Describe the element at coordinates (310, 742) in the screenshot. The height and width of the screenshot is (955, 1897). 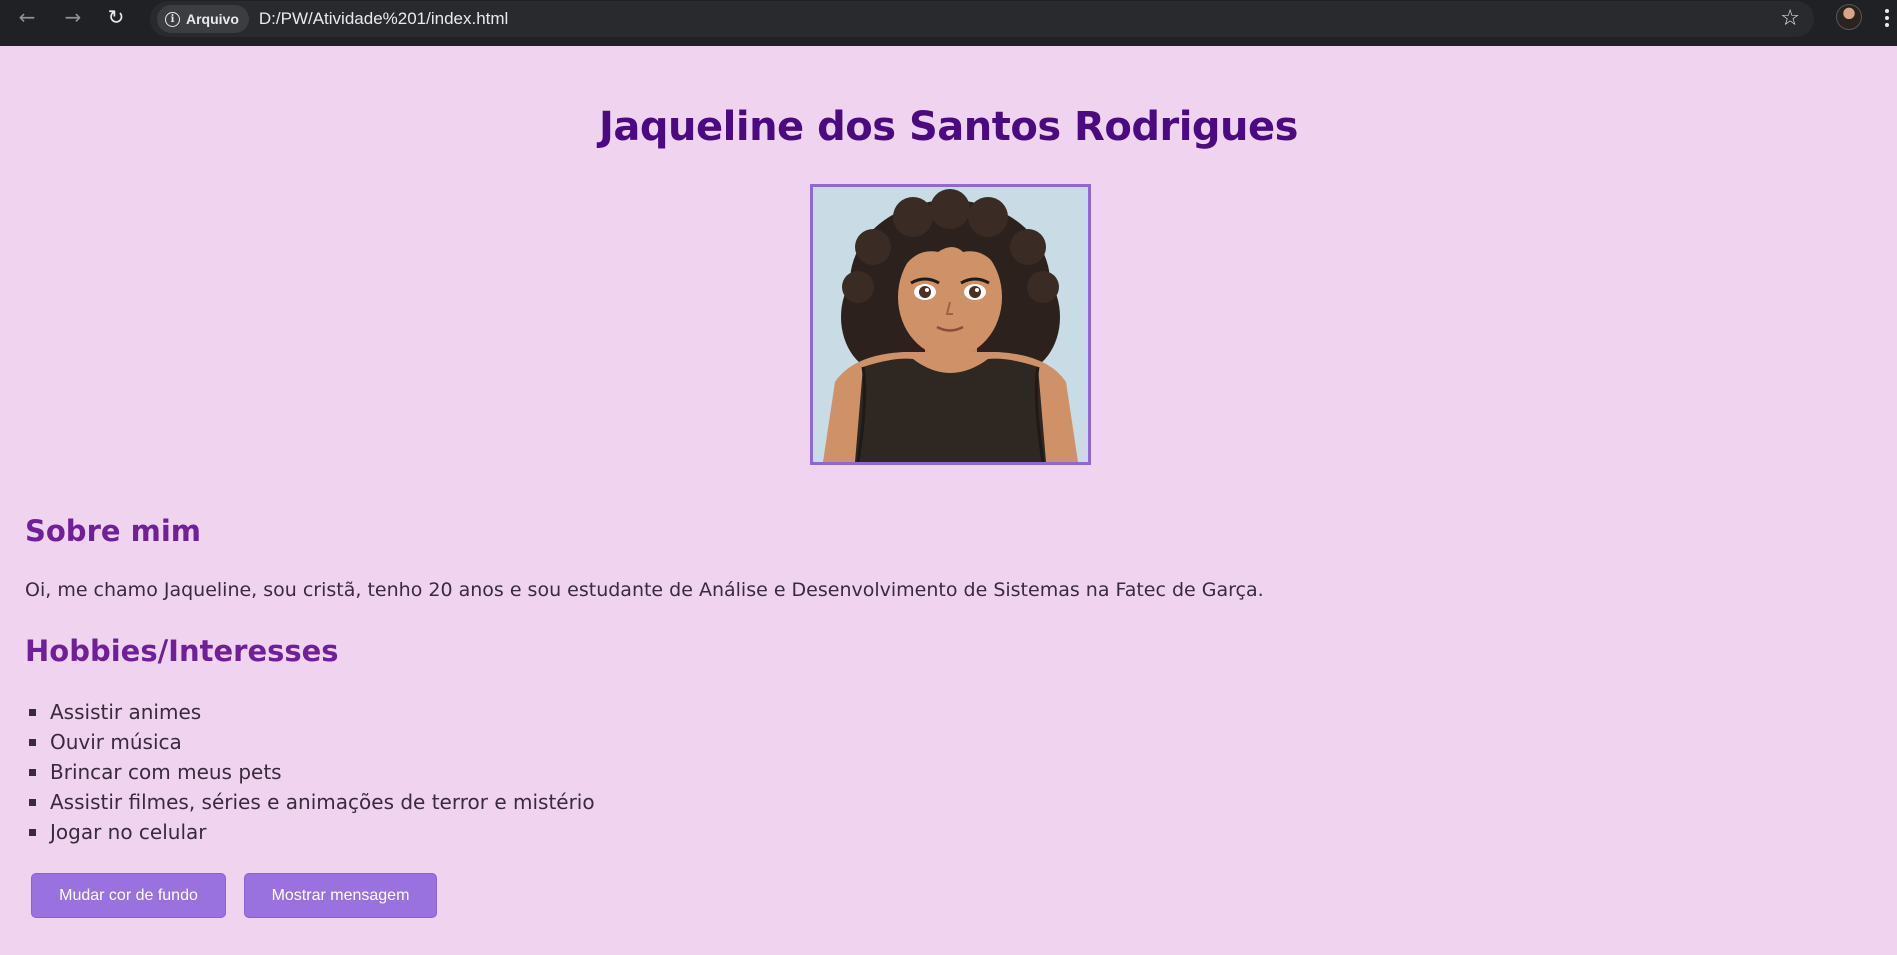
I see `list-item: Ouvir música` at that location.